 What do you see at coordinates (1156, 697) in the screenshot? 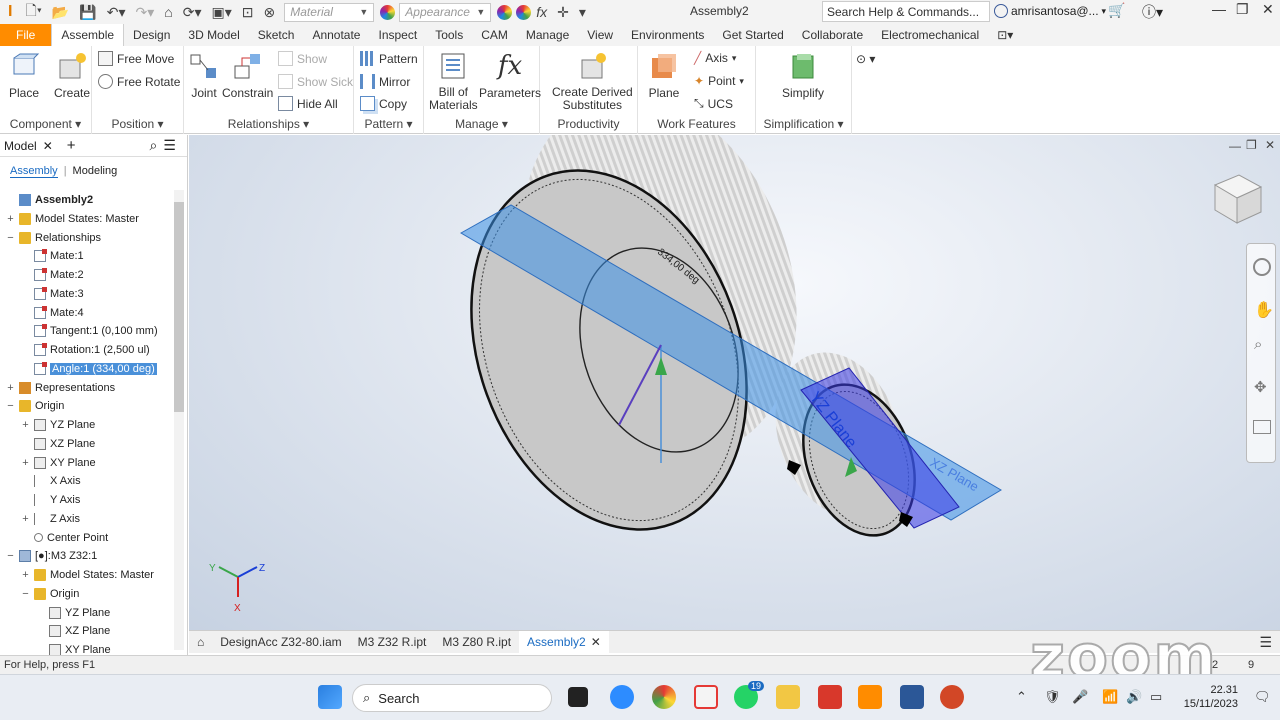
I see `battery-icon: ▭` at bounding box center [1156, 697].